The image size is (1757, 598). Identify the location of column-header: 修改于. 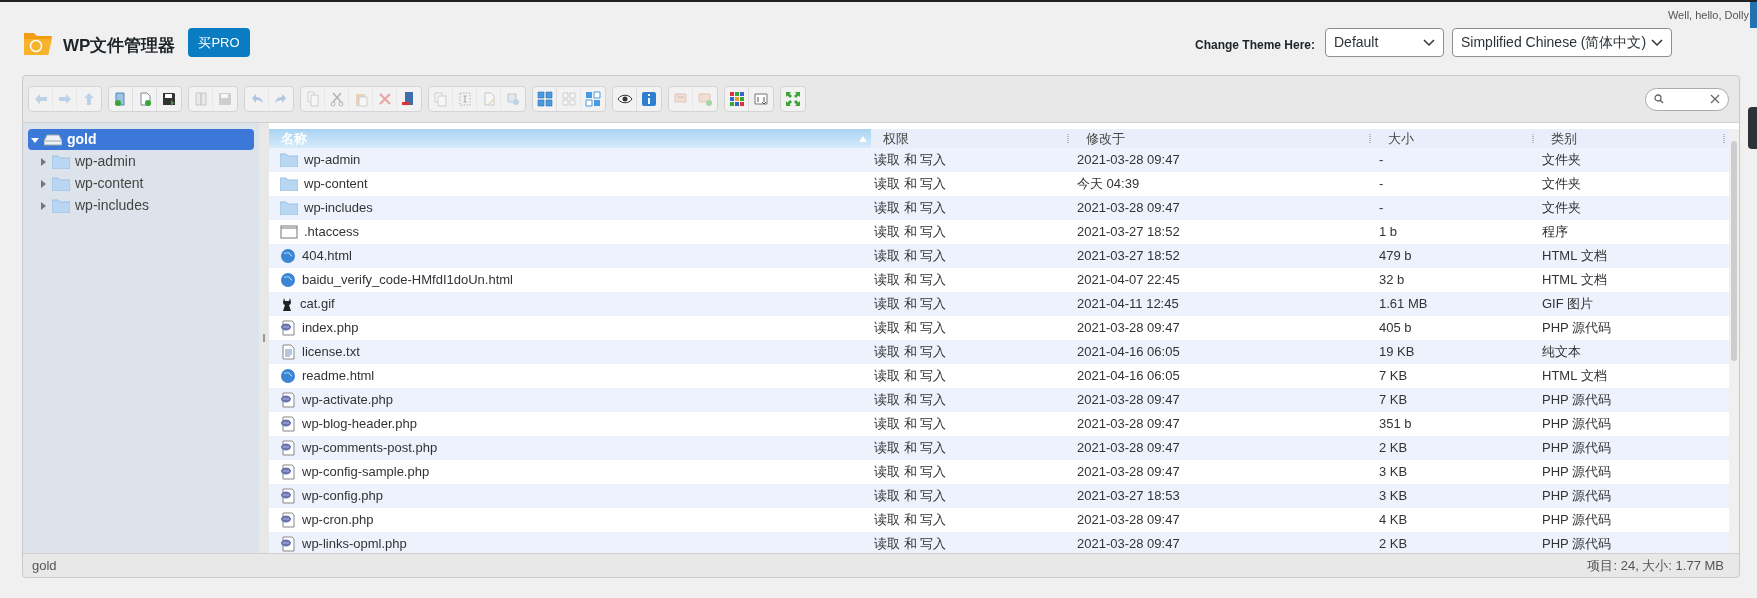
(1225, 138).